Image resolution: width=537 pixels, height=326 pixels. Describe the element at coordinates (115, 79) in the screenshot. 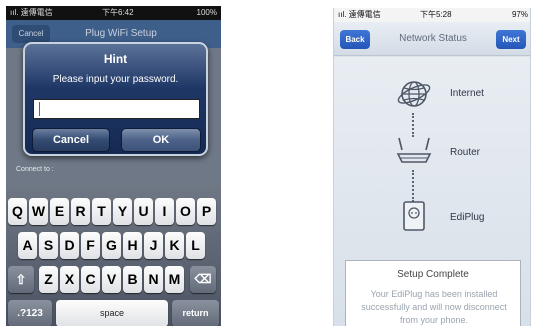

I see `dialog-message: Please input your password.` at that location.